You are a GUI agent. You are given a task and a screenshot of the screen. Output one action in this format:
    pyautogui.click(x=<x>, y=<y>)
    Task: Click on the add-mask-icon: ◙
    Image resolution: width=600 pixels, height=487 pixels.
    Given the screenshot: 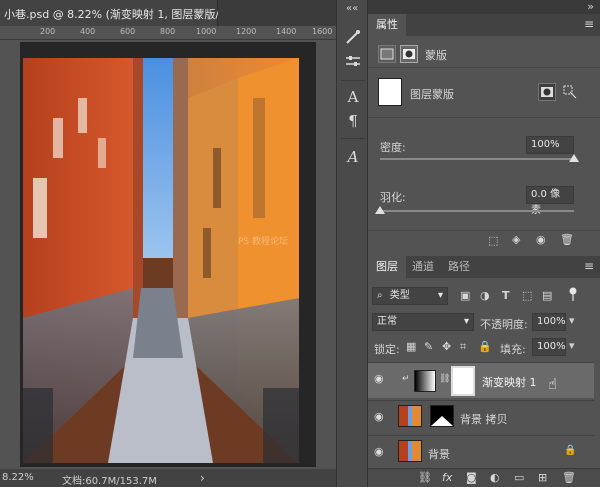 What is the action you would take?
    pyautogui.click(x=471, y=477)
    